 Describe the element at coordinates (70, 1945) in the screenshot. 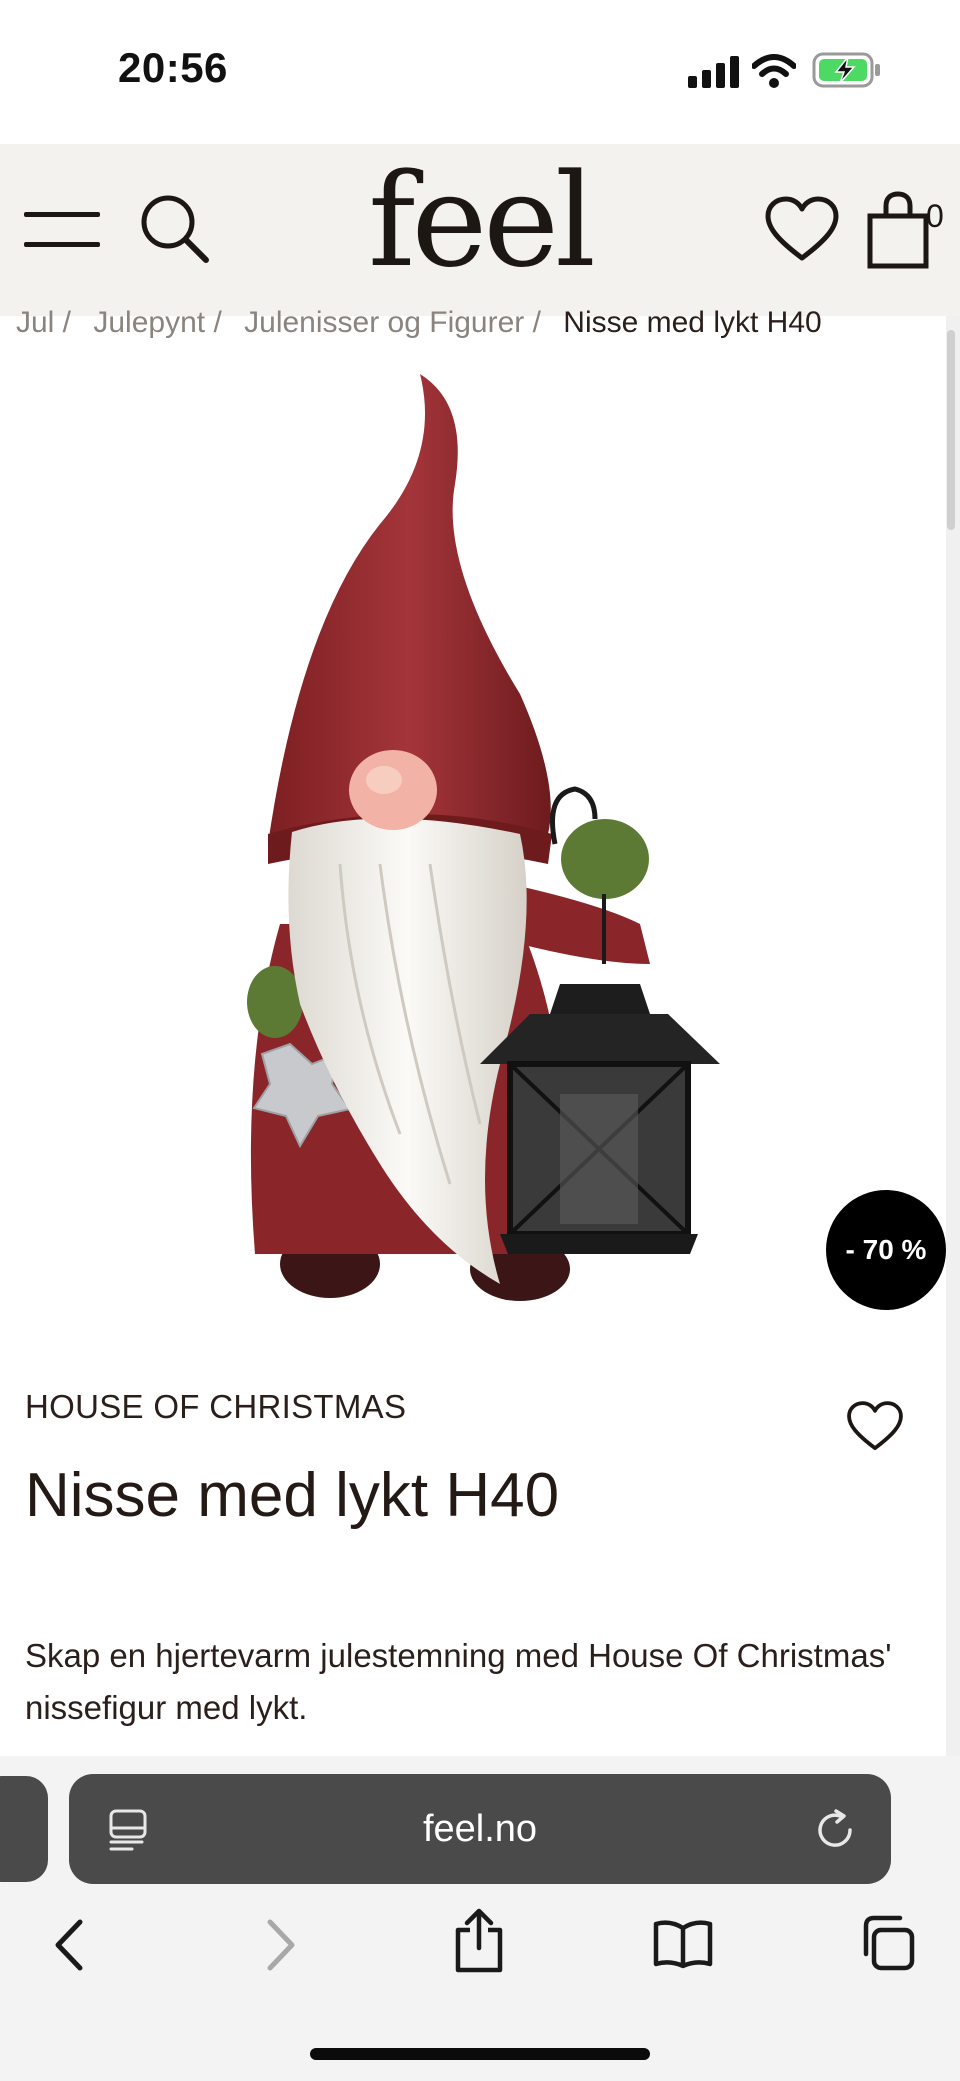

I see `back-icon` at that location.